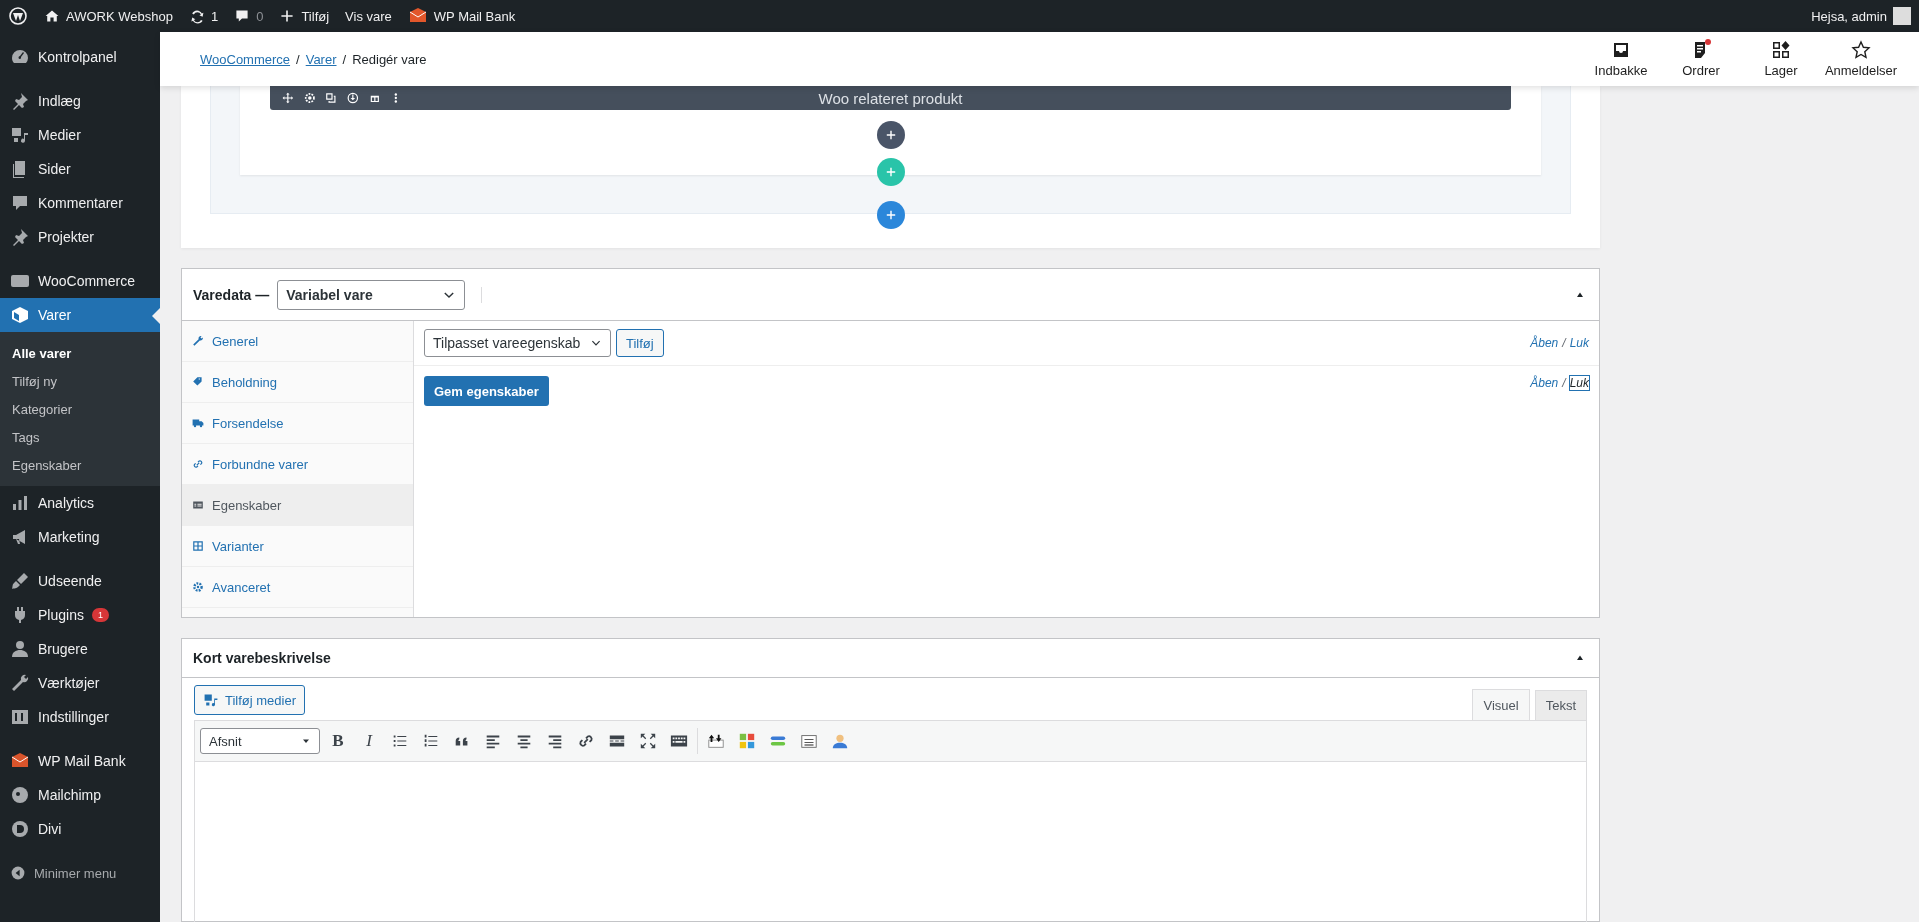 The width and height of the screenshot is (1919, 922). I want to click on menu-item: WP Mail Bank, so click(80, 761).